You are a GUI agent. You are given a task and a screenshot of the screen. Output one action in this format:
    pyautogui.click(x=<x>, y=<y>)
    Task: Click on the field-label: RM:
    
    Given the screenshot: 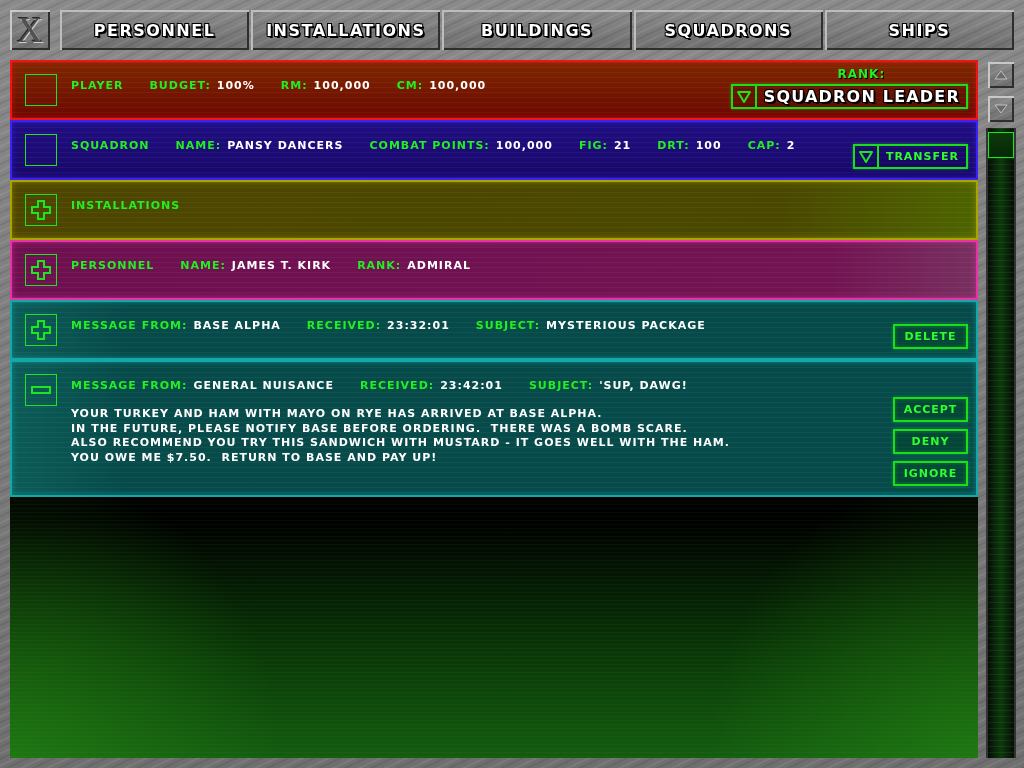 What is the action you would take?
    pyautogui.click(x=294, y=86)
    